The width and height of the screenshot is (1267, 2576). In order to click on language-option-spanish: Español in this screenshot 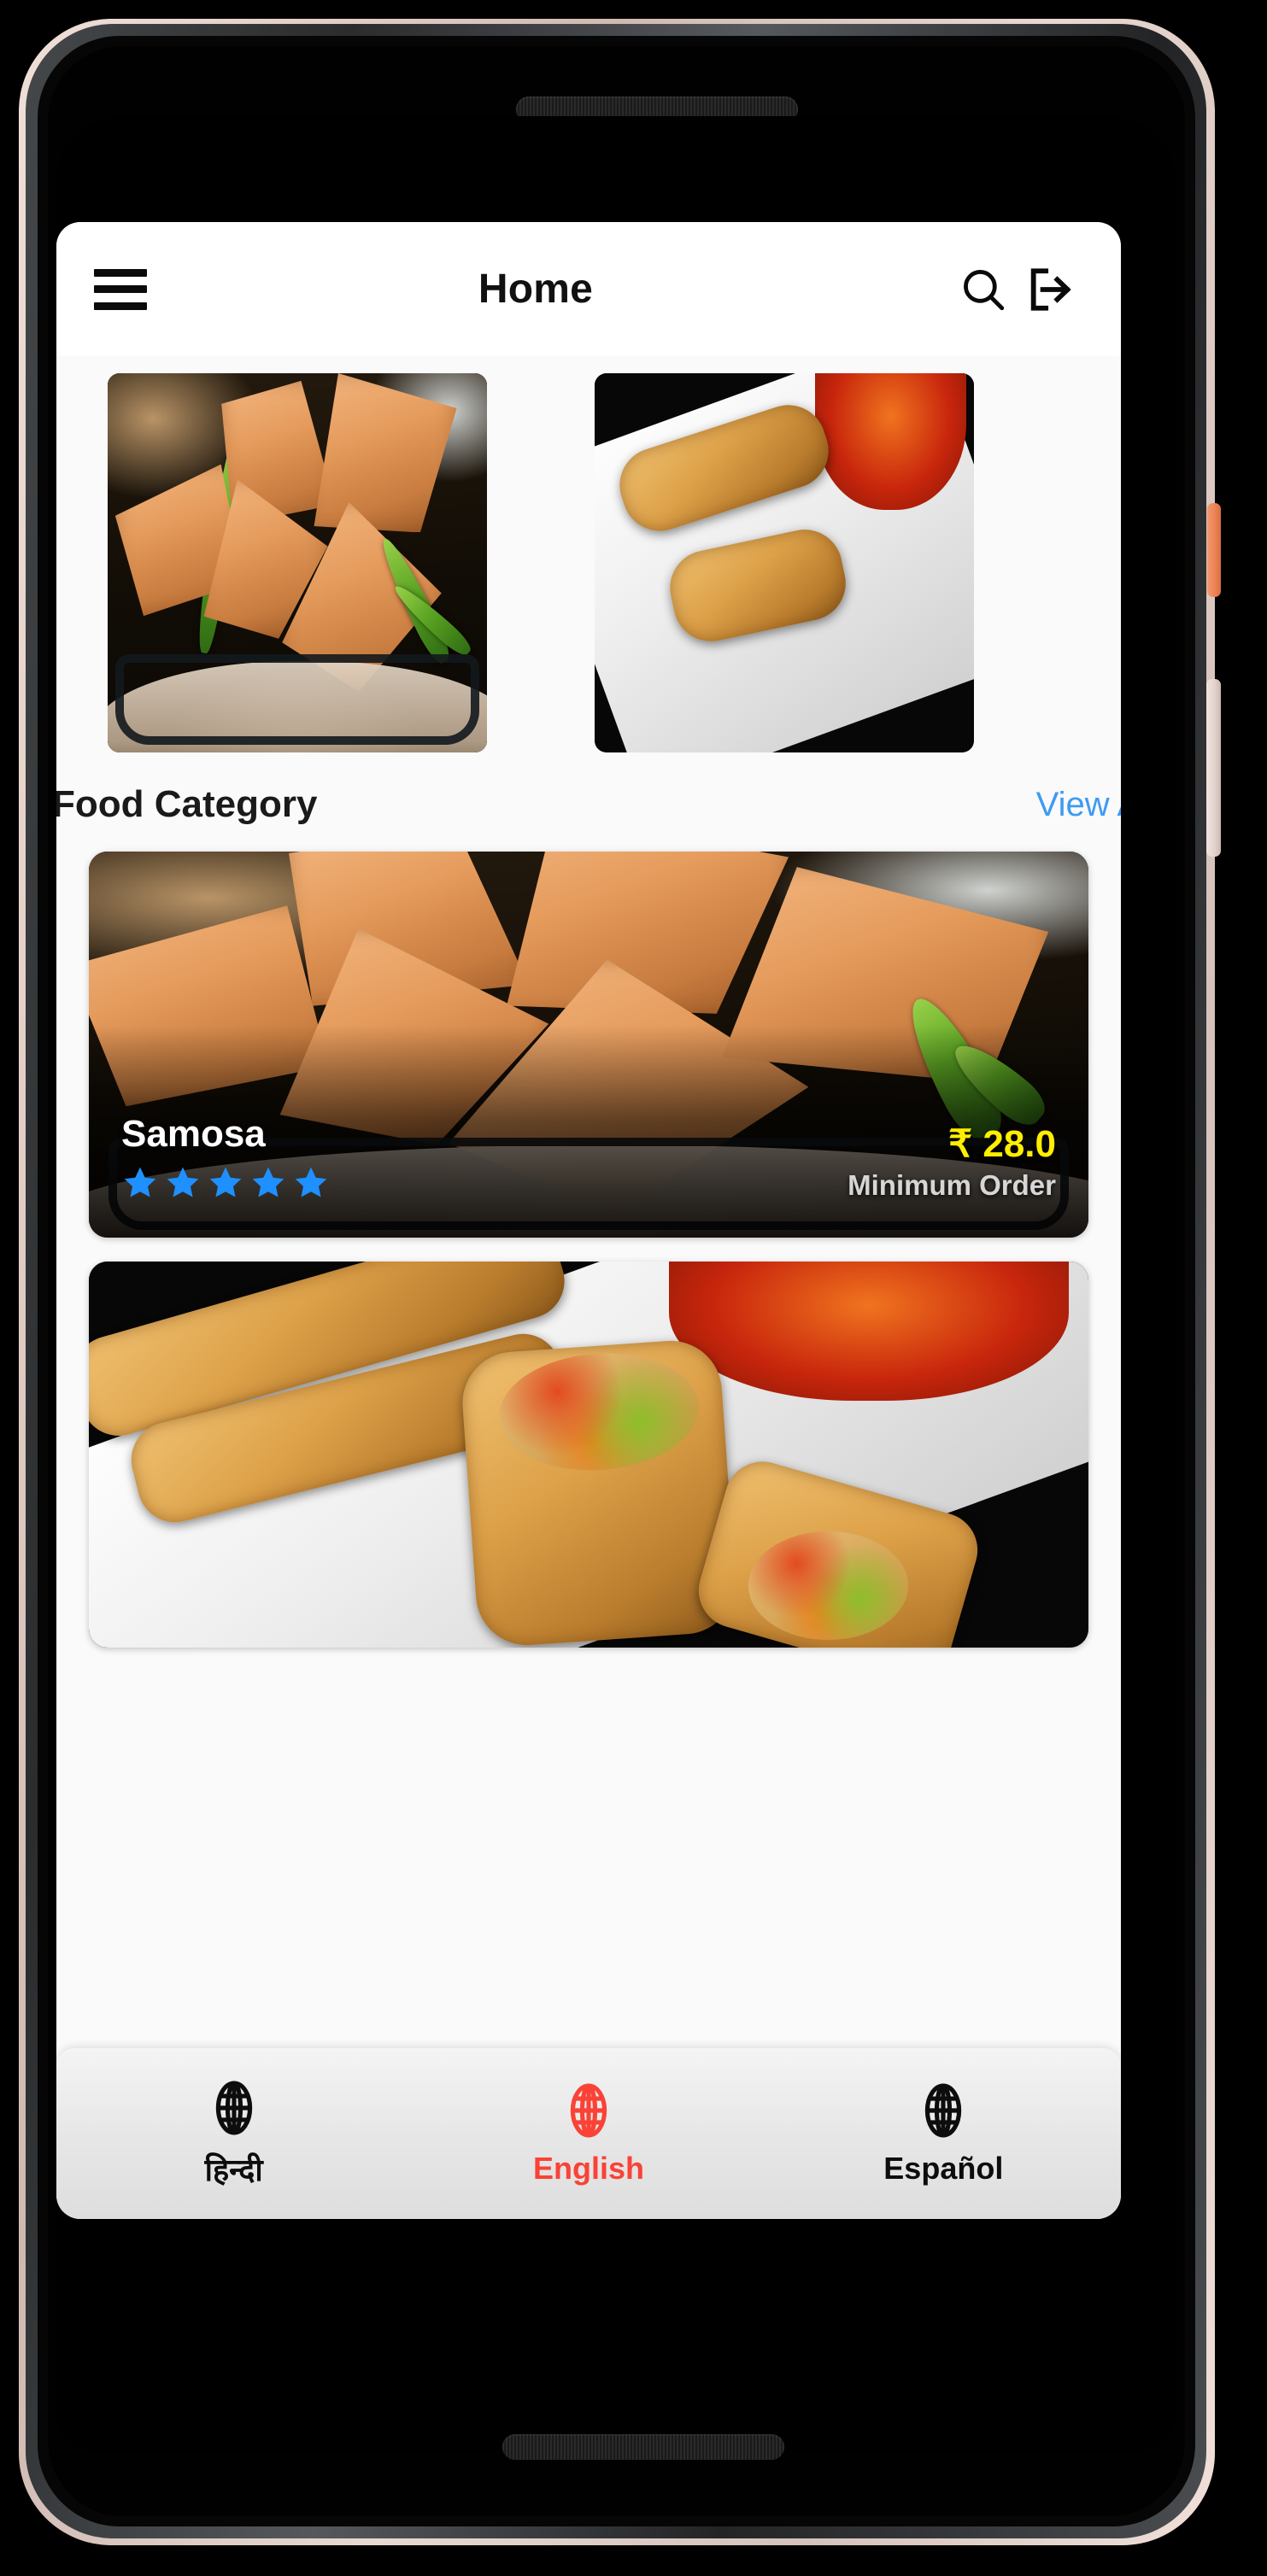, I will do `click(943, 2134)`.